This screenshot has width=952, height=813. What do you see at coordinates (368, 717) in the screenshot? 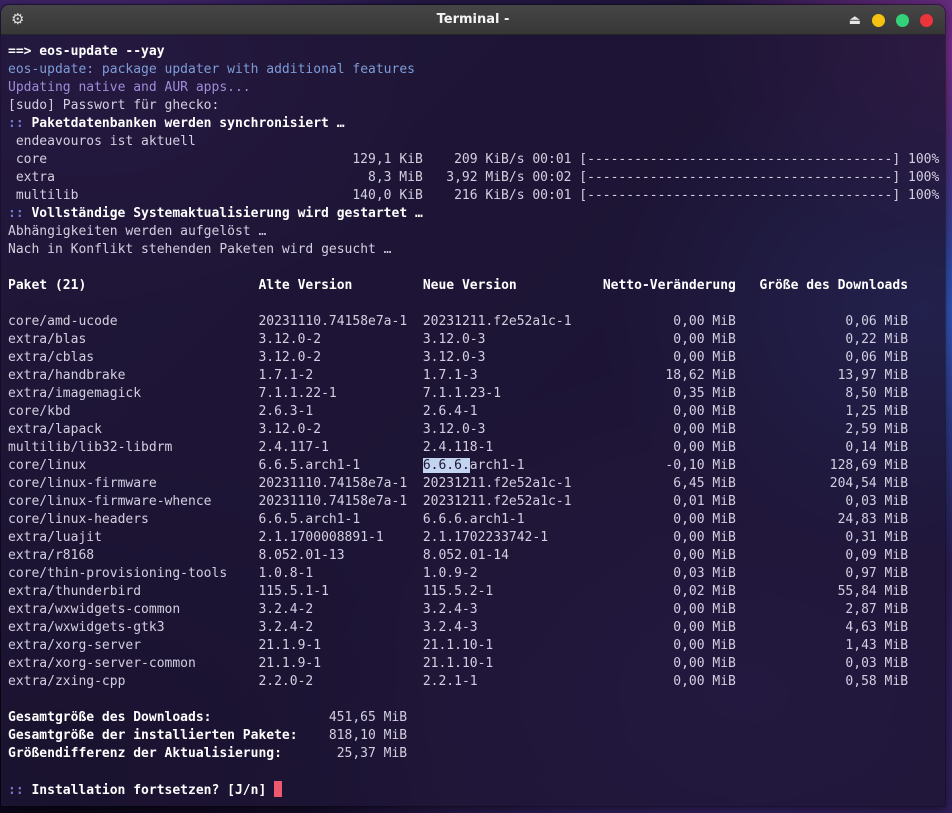
I see `summary-value: 451,65 MiB` at bounding box center [368, 717].